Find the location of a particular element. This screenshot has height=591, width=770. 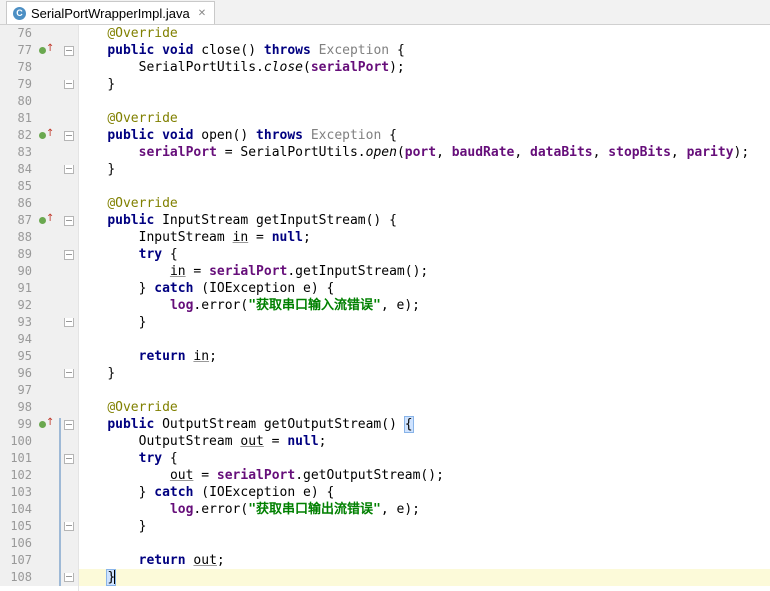

code-text: out = serialPort.getOutputStream(); is located at coordinates (260, 475).